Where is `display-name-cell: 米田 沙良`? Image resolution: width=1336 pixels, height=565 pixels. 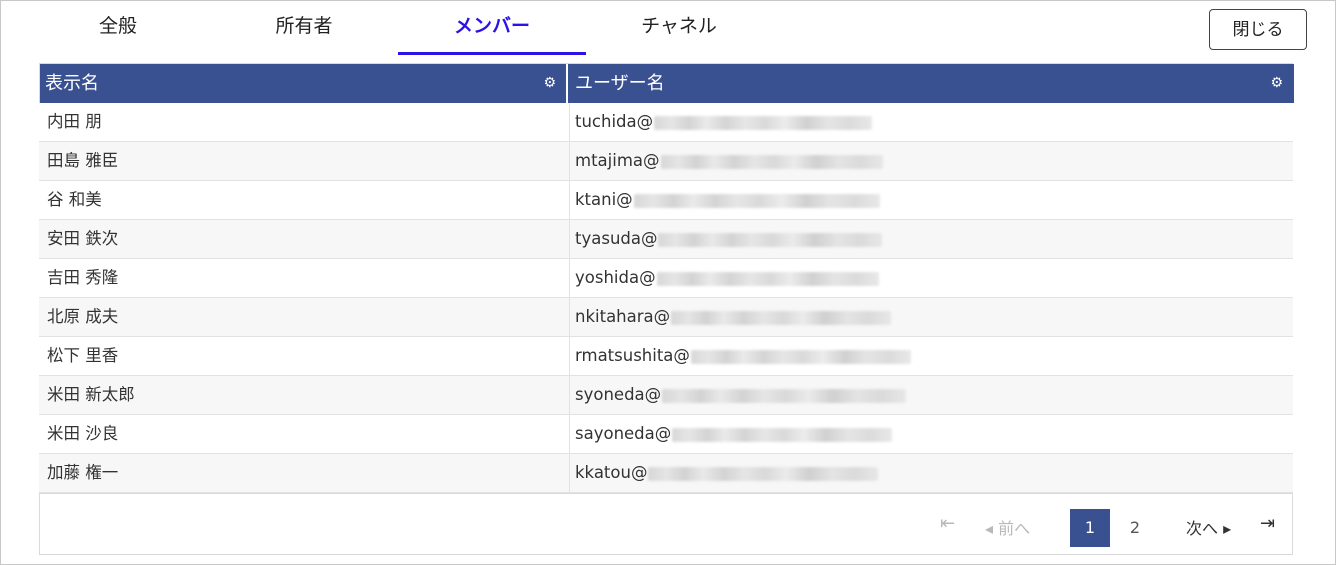 display-name-cell: 米田 沙良 is located at coordinates (83, 433).